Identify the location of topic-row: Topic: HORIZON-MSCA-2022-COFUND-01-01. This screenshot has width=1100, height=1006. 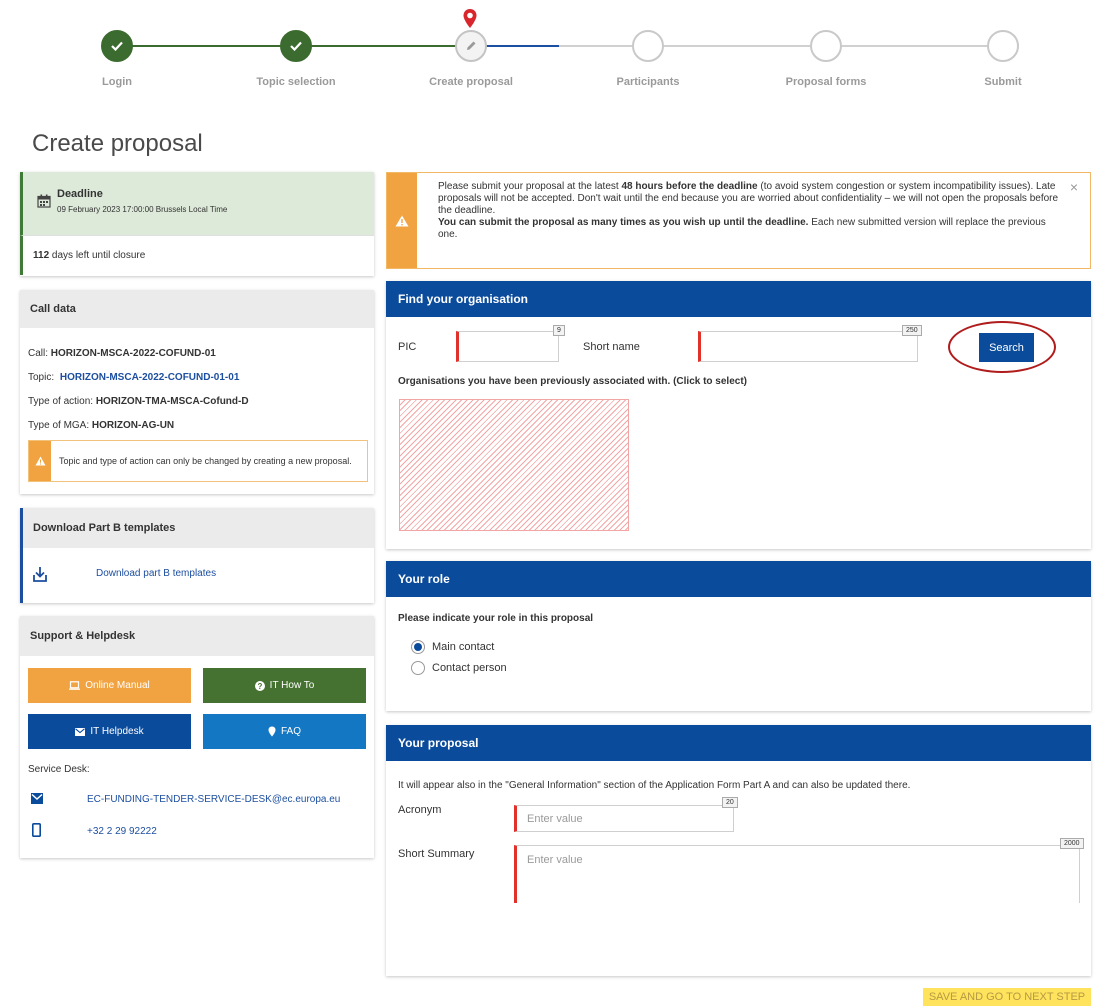
(133, 377).